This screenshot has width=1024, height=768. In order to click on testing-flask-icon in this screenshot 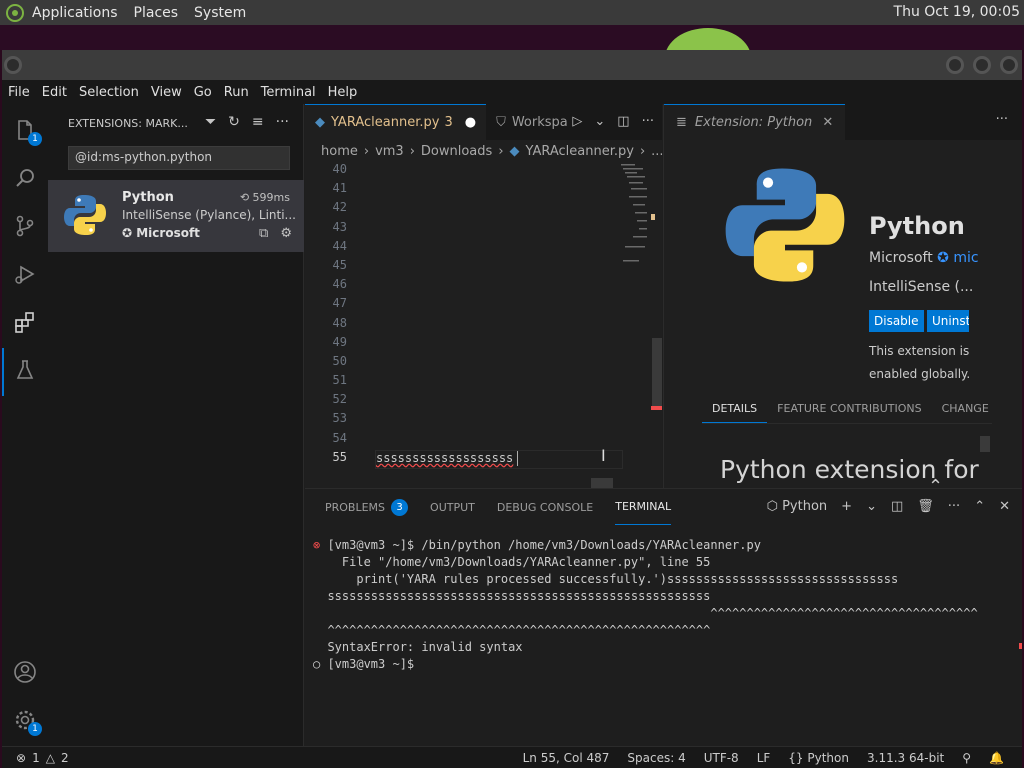, I will do `click(25, 370)`.